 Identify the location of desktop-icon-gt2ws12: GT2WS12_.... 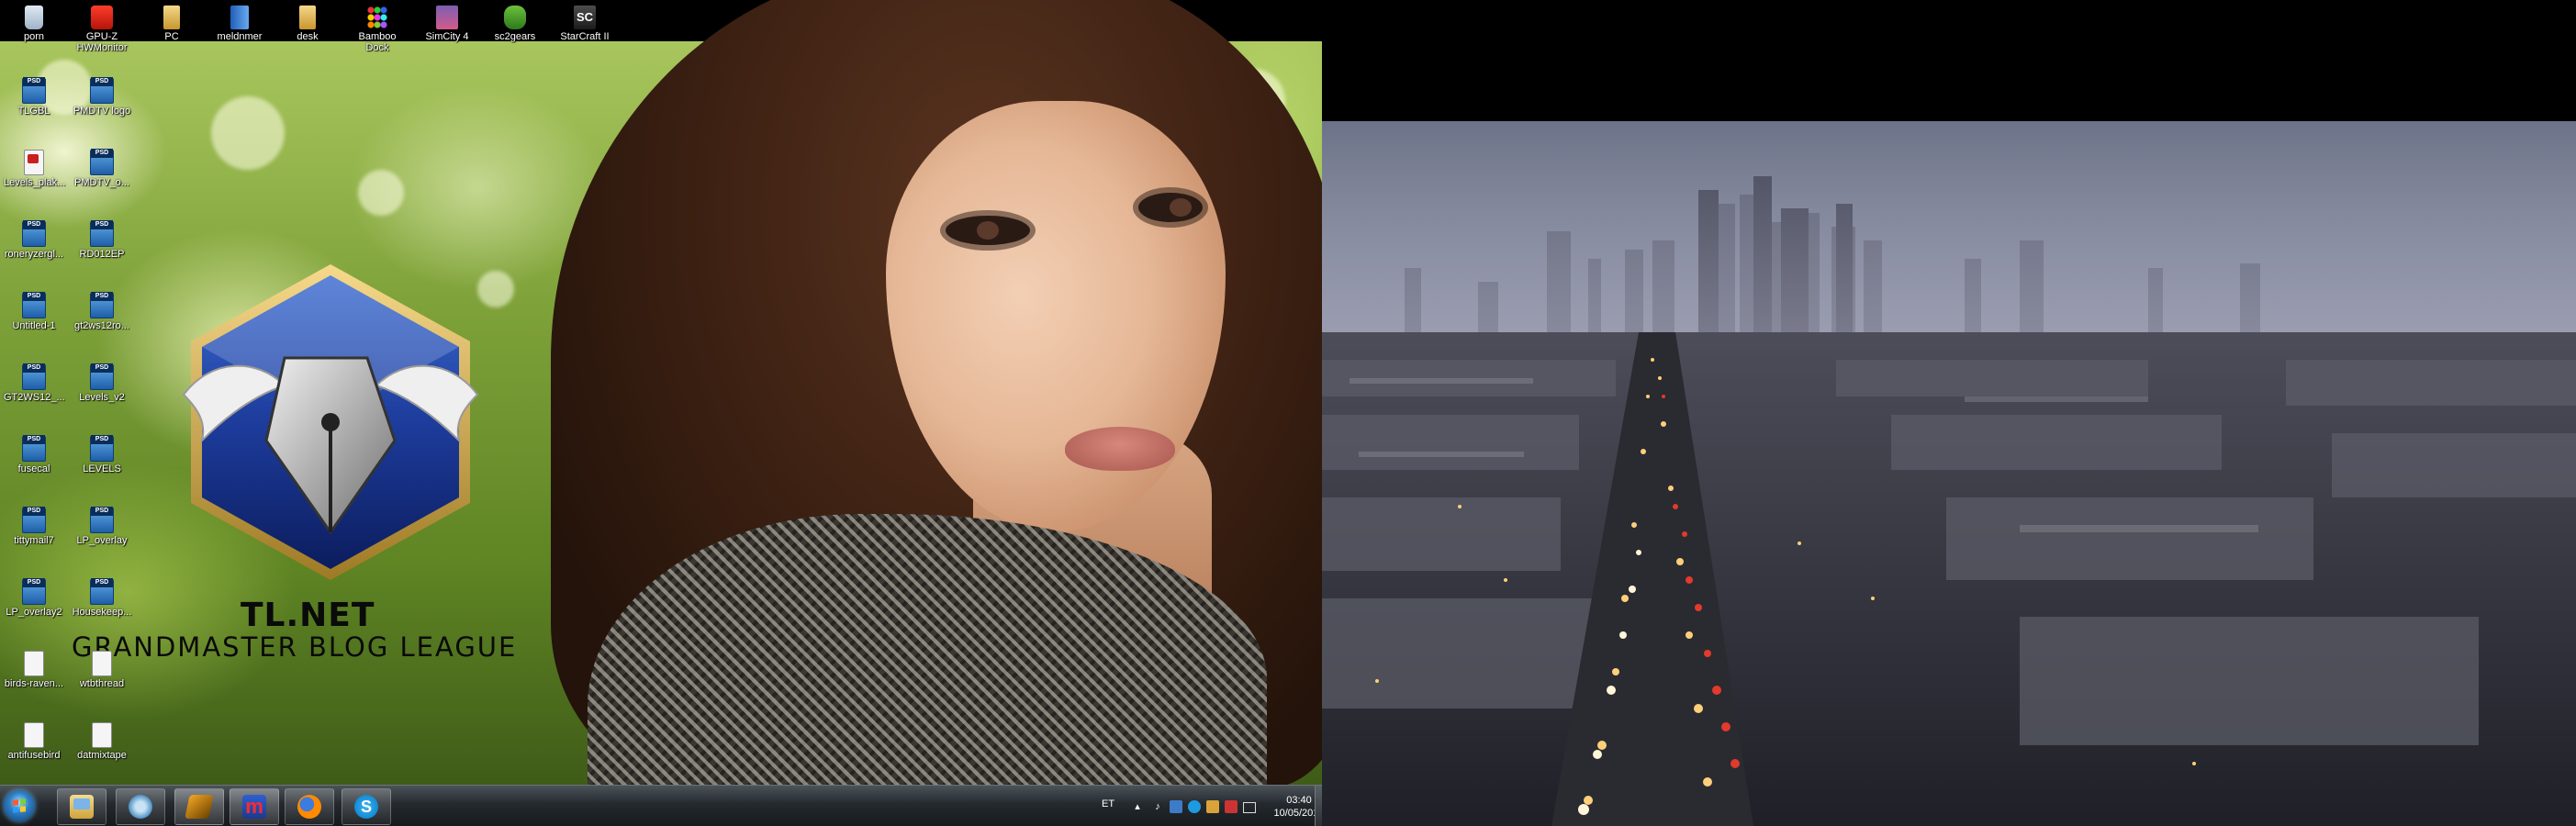
(34, 383).